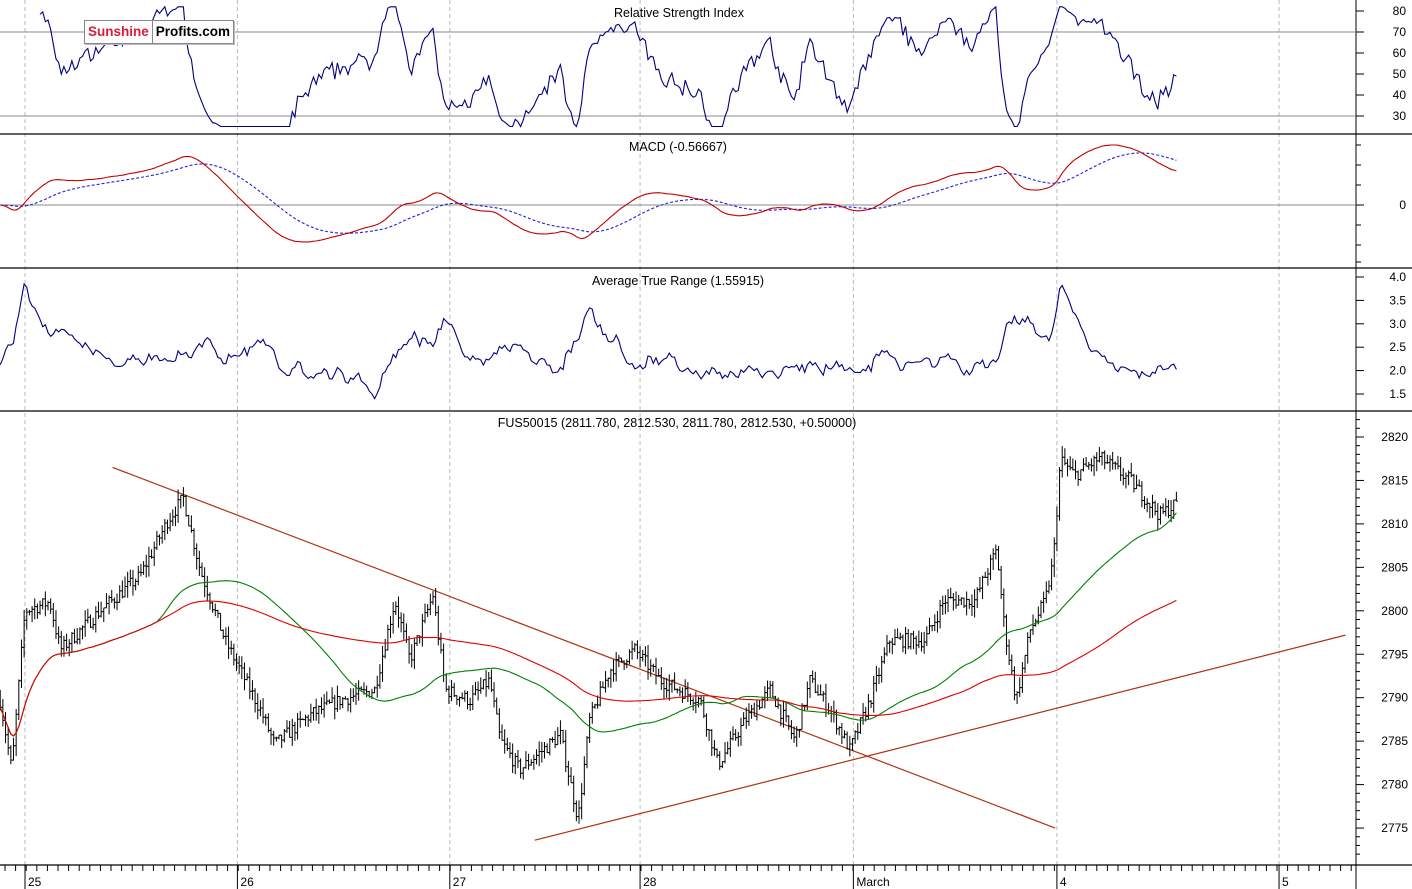  I want to click on rsi-title: Relative Strength Index, so click(679, 13).